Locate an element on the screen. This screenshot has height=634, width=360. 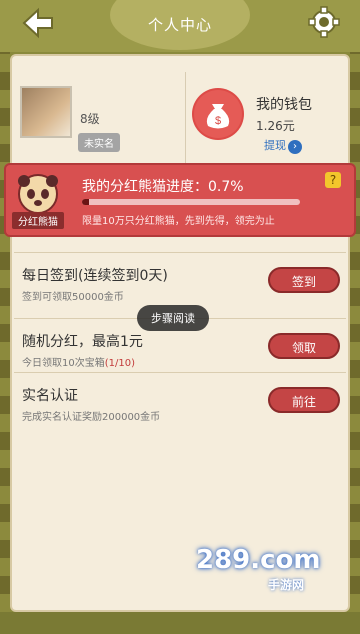
panda-label: 分红熊猫 is located at coordinates (38, 220).